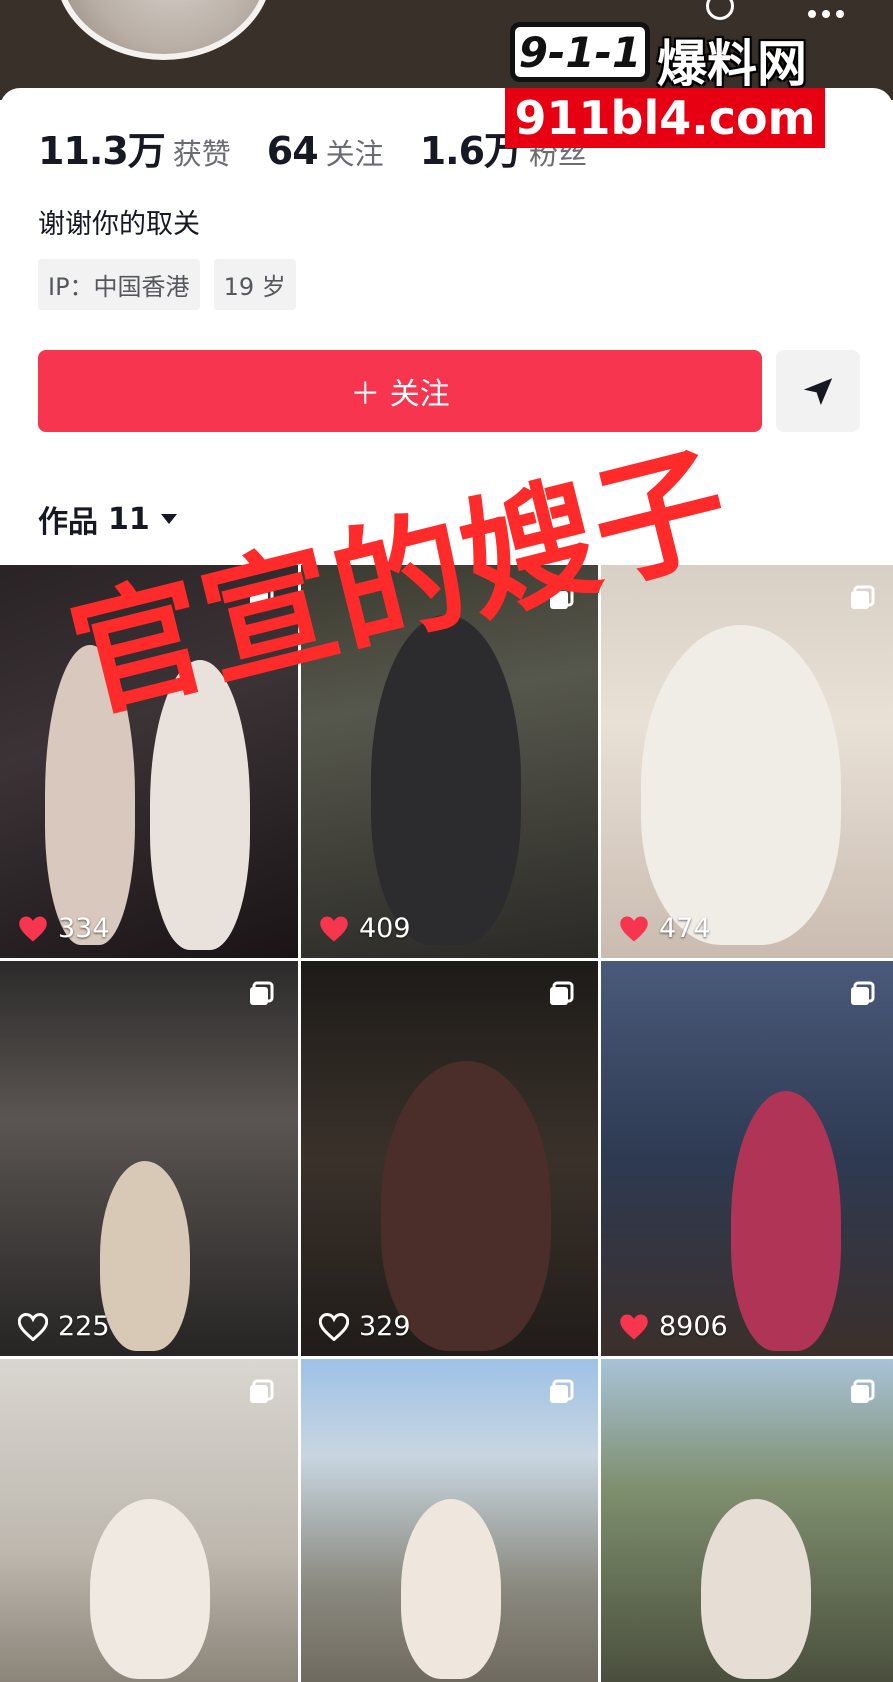  I want to click on video-tile: 225, so click(149, 1158).